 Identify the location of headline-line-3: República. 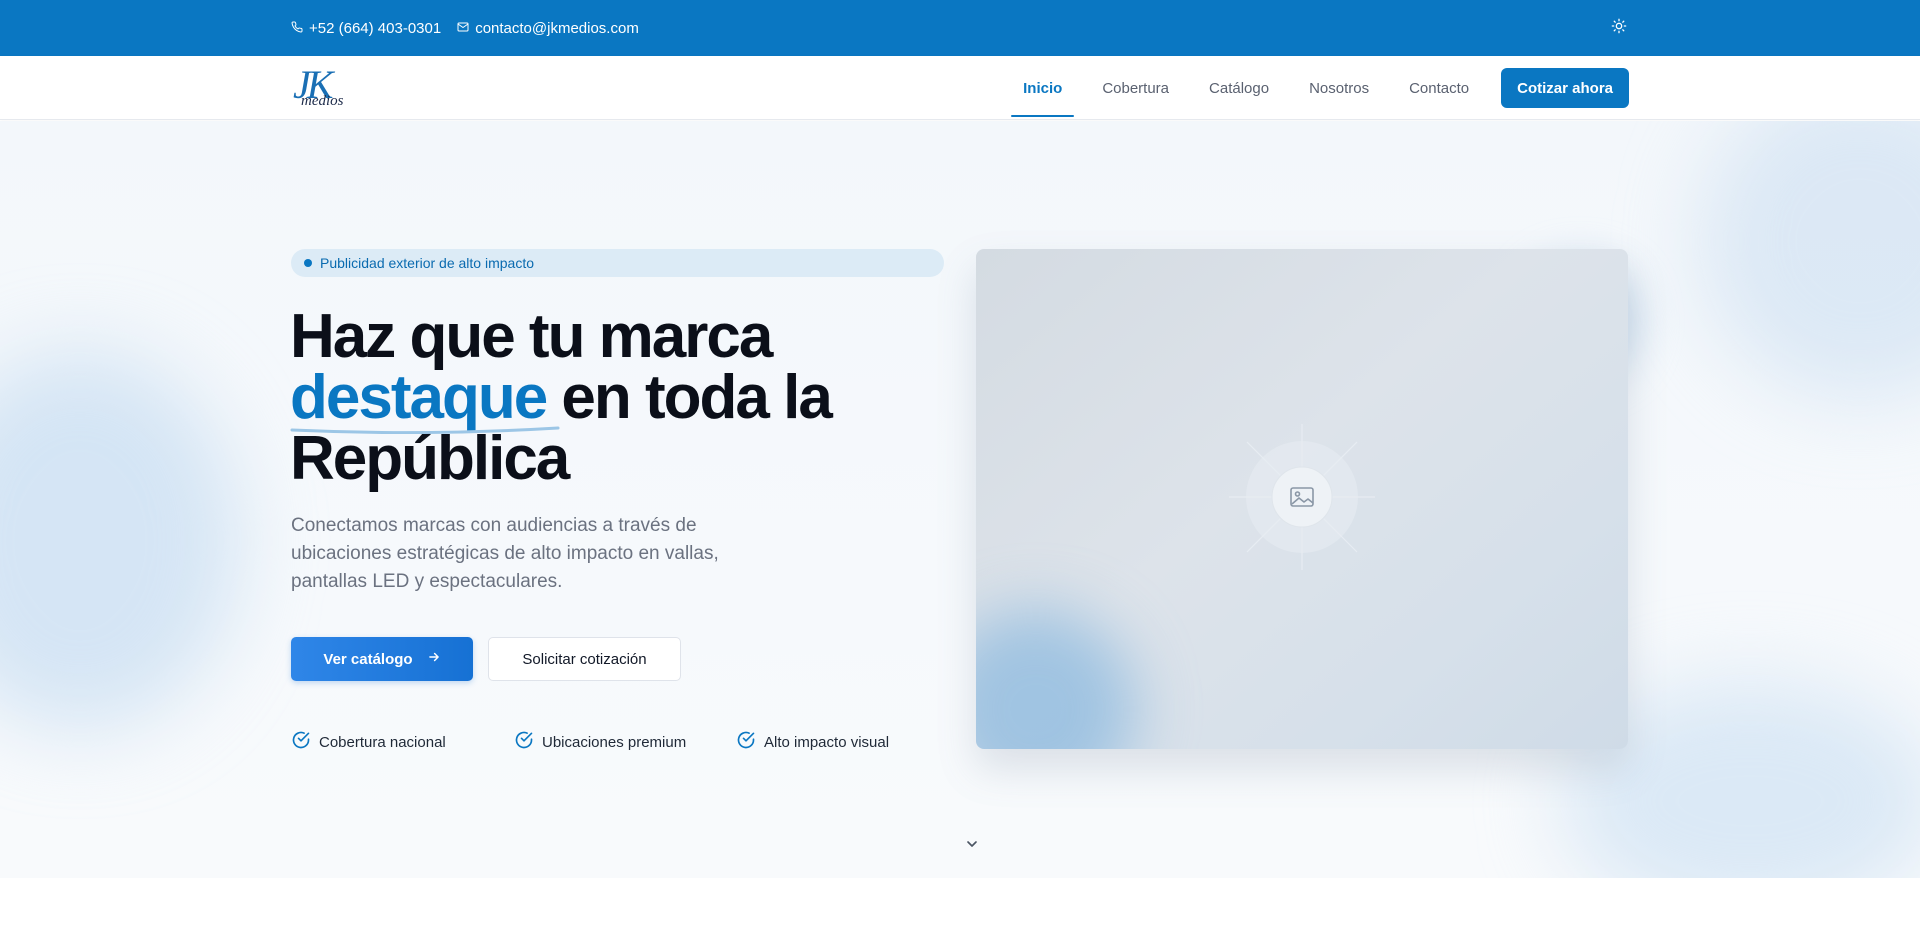
(430, 458).